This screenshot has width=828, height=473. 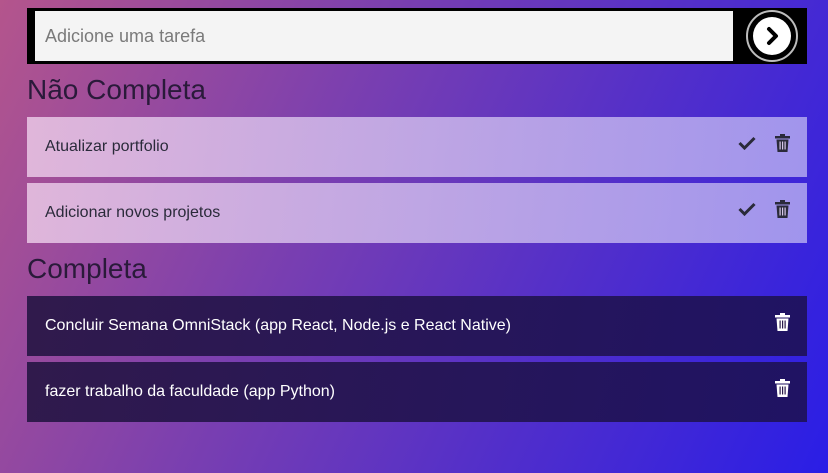 I want to click on new-task-form, so click(x=417, y=36).